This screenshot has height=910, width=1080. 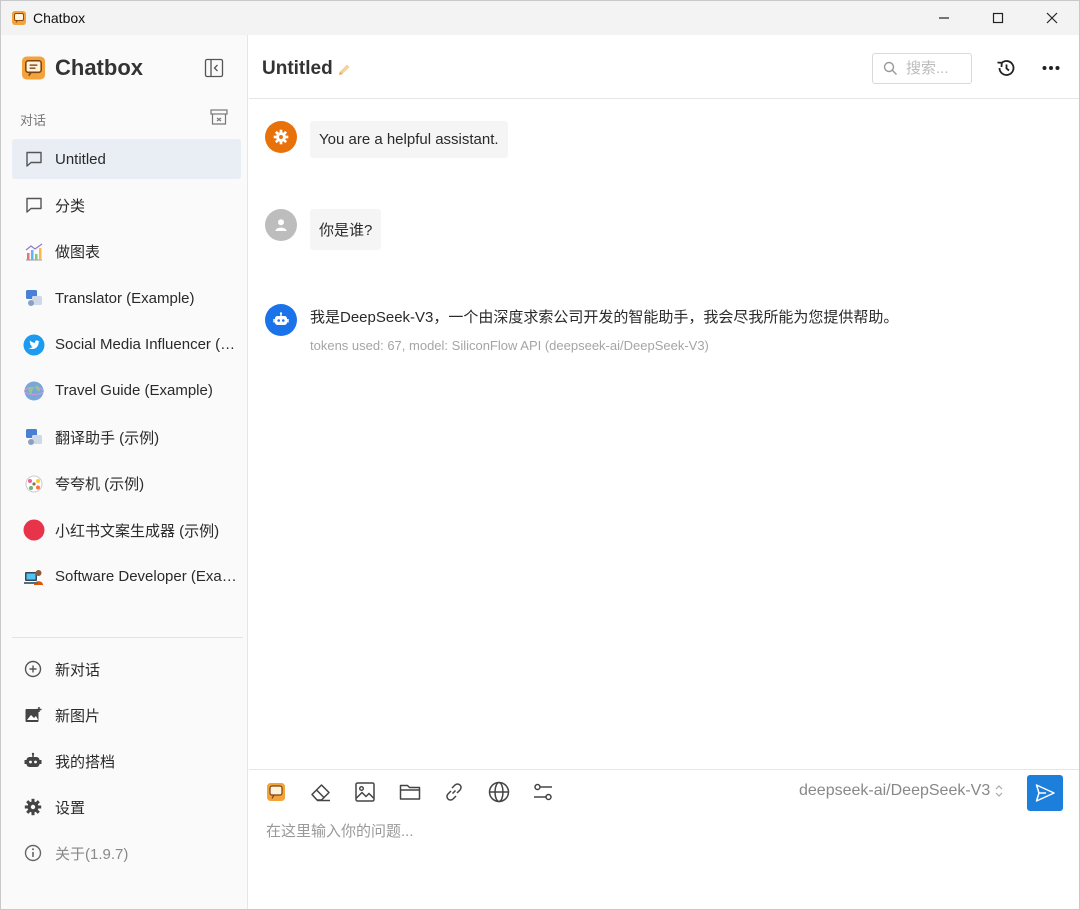 What do you see at coordinates (346, 229) in the screenshot?
I see `user-message-text: 你是谁?` at bounding box center [346, 229].